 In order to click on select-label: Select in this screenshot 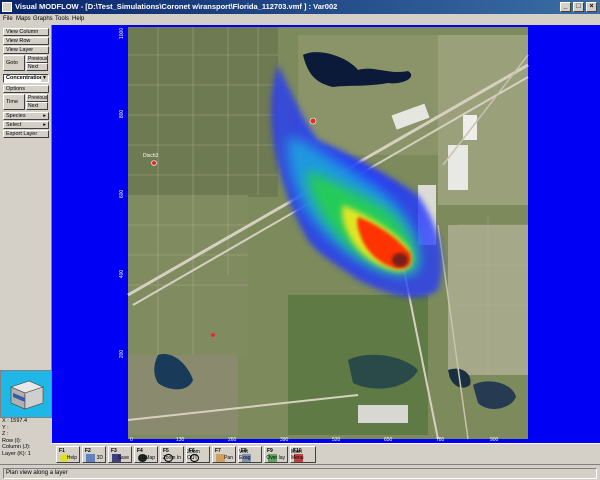, I will do `click(14, 125)`.